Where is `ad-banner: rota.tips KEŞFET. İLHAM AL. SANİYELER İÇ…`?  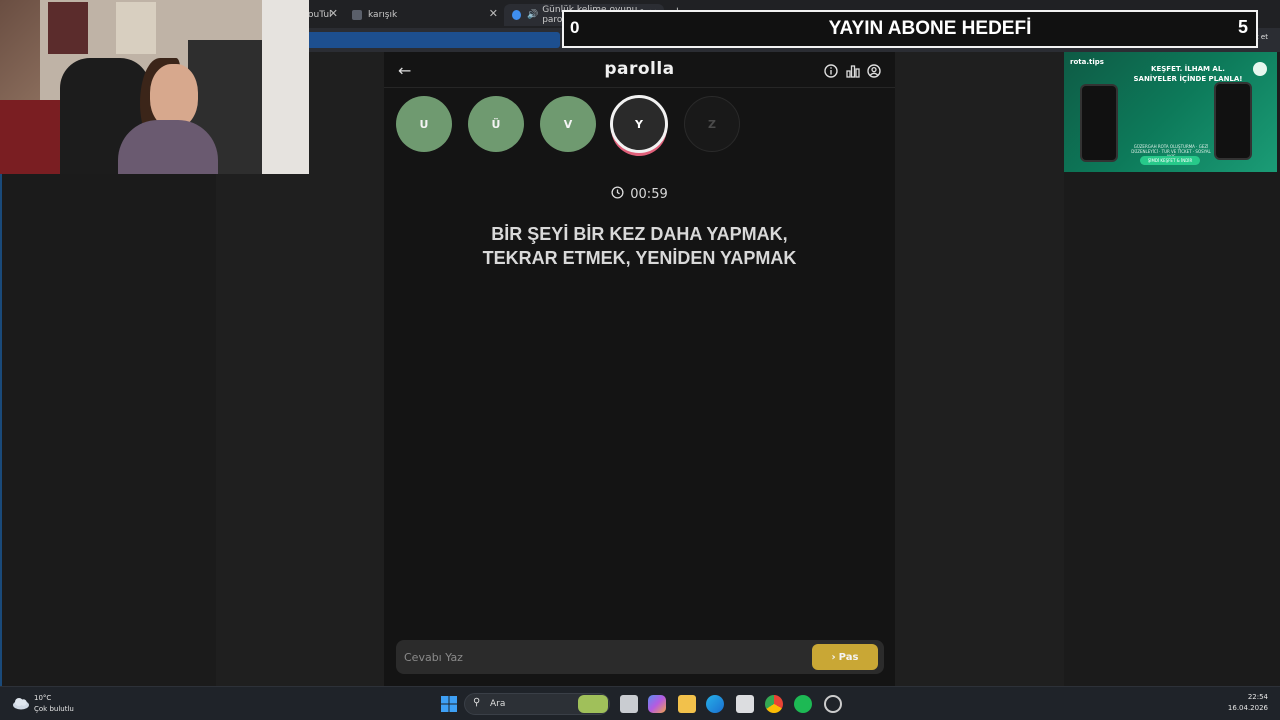
ad-banner: rota.tips KEŞFET. İLHAM AL. SANİYELER İÇ… is located at coordinates (1170, 112).